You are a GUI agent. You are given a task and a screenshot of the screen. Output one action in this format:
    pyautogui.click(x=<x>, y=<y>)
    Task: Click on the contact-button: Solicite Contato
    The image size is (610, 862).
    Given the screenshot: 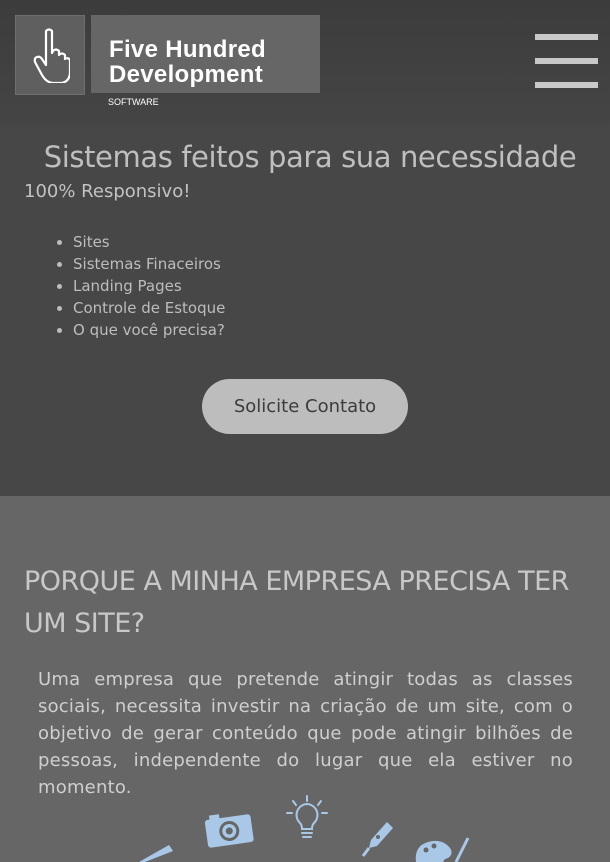 What is the action you would take?
    pyautogui.click(x=305, y=406)
    